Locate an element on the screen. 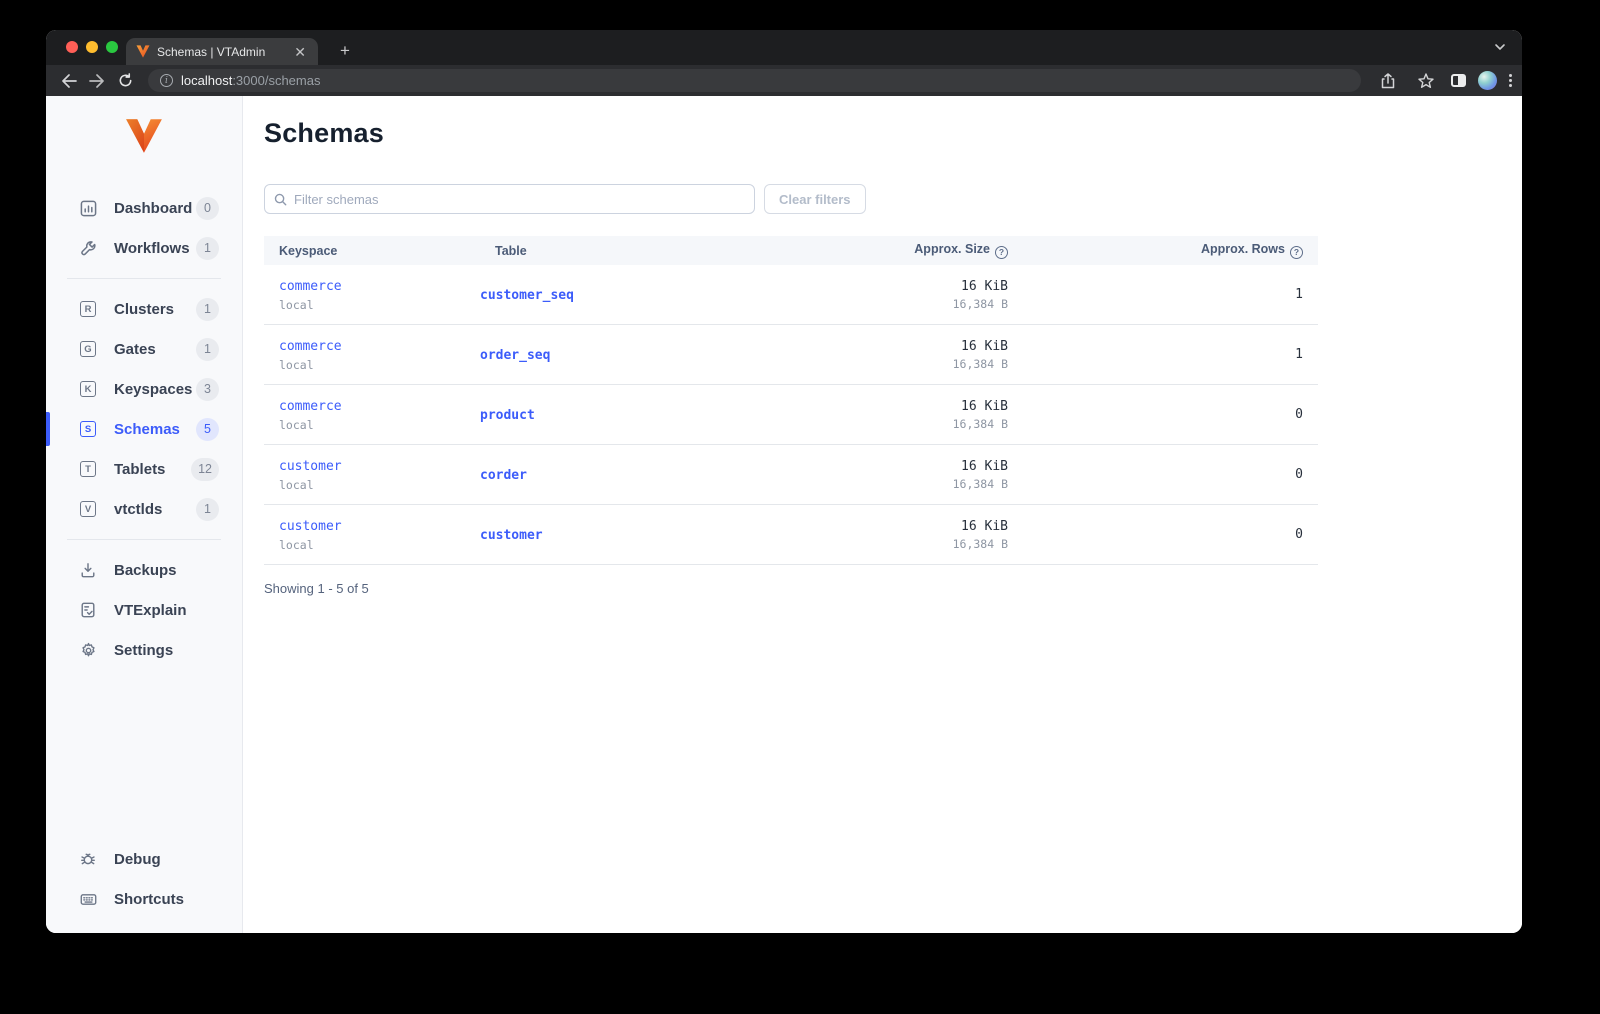  profile-avatar is located at coordinates (1487, 80).